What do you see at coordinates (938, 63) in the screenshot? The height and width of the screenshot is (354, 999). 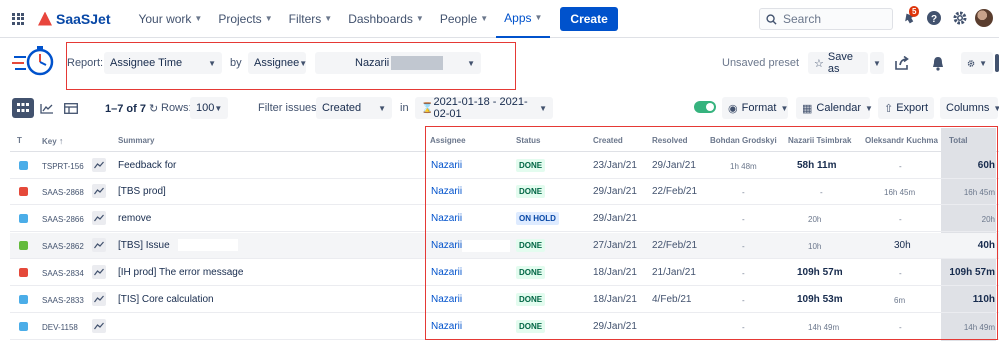 I see `bell-icon` at bounding box center [938, 63].